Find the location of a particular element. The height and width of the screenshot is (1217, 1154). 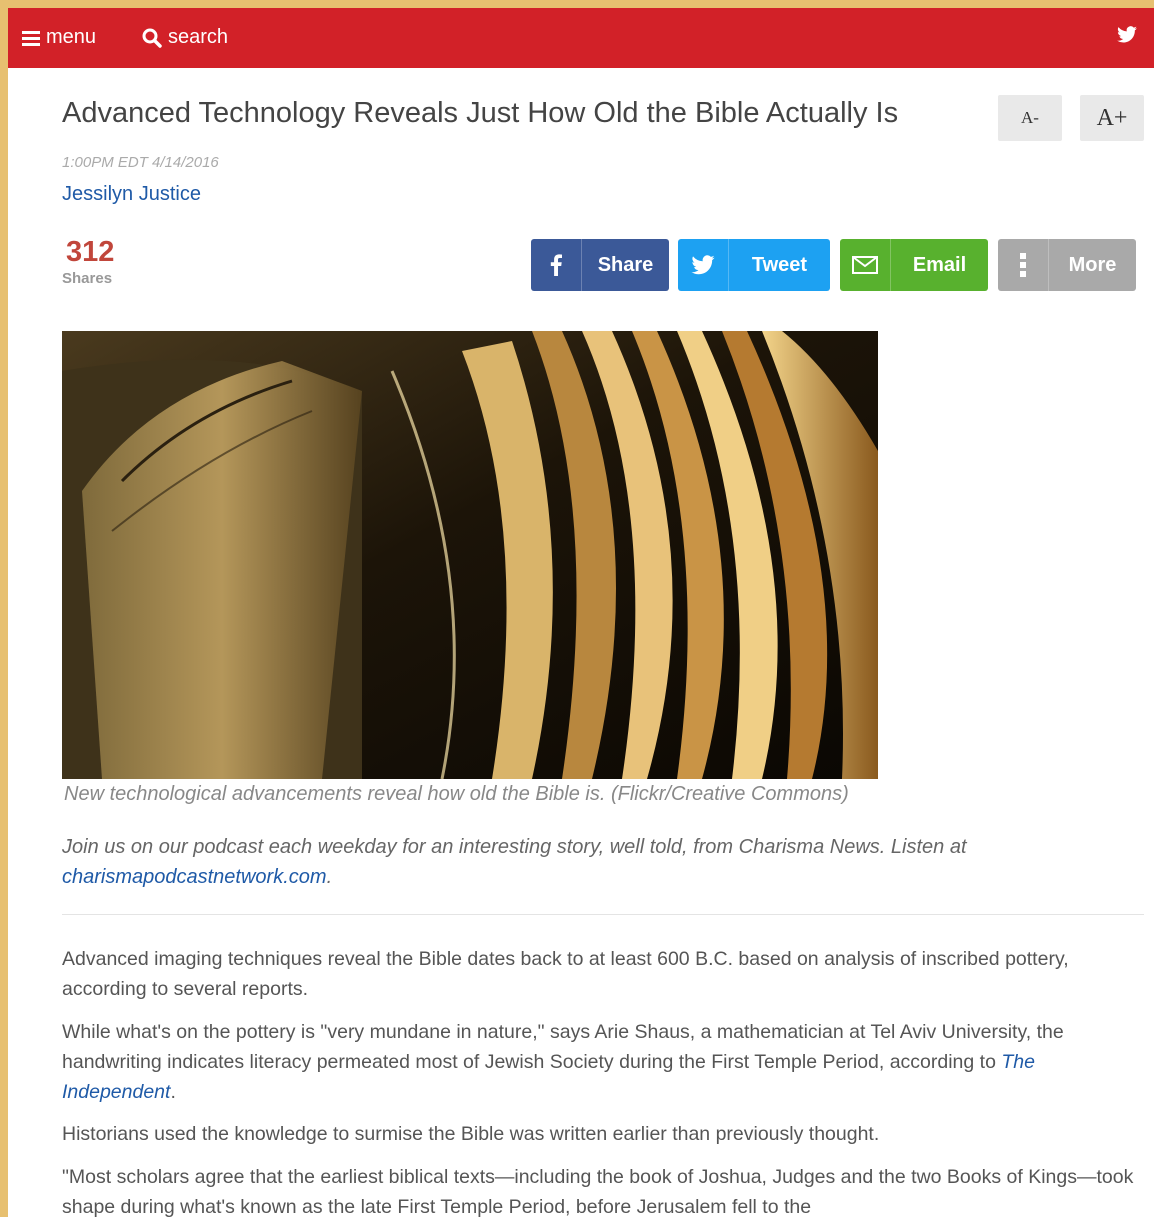

share-count-label: Shares is located at coordinates (87, 278).